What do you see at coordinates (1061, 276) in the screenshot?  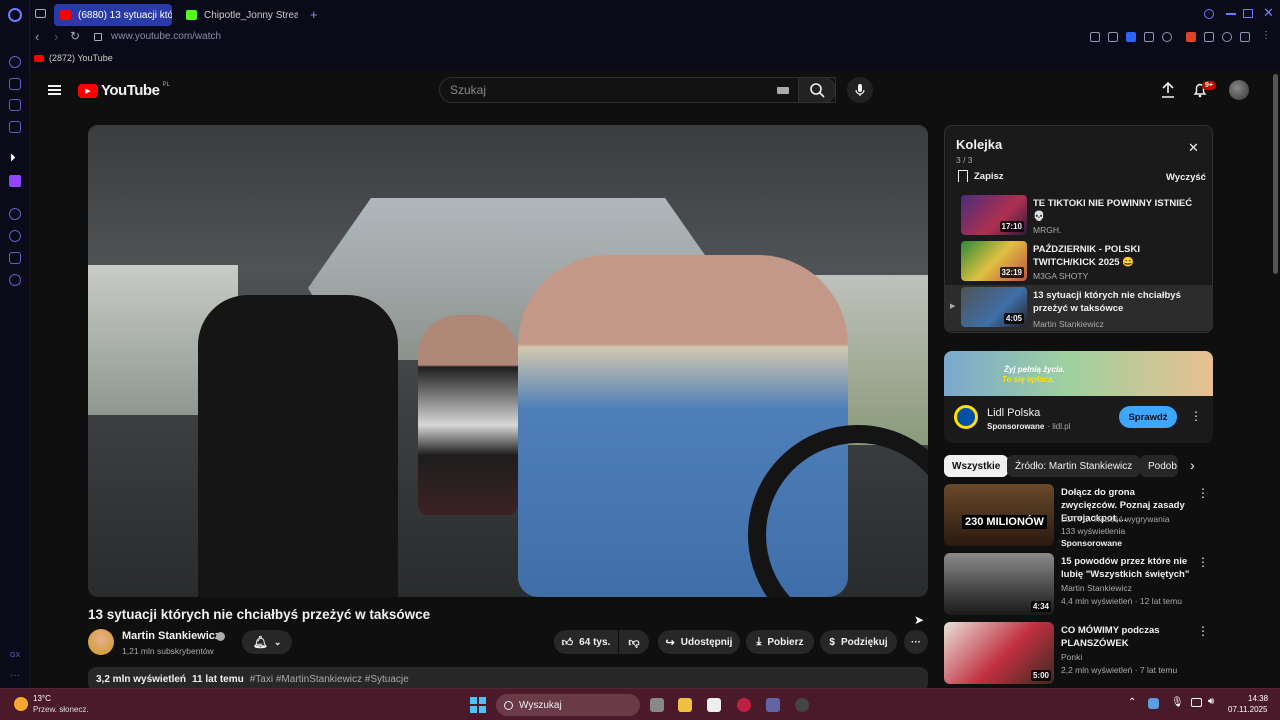 I see `queue-item-channel: M3GA SHOTY` at bounding box center [1061, 276].